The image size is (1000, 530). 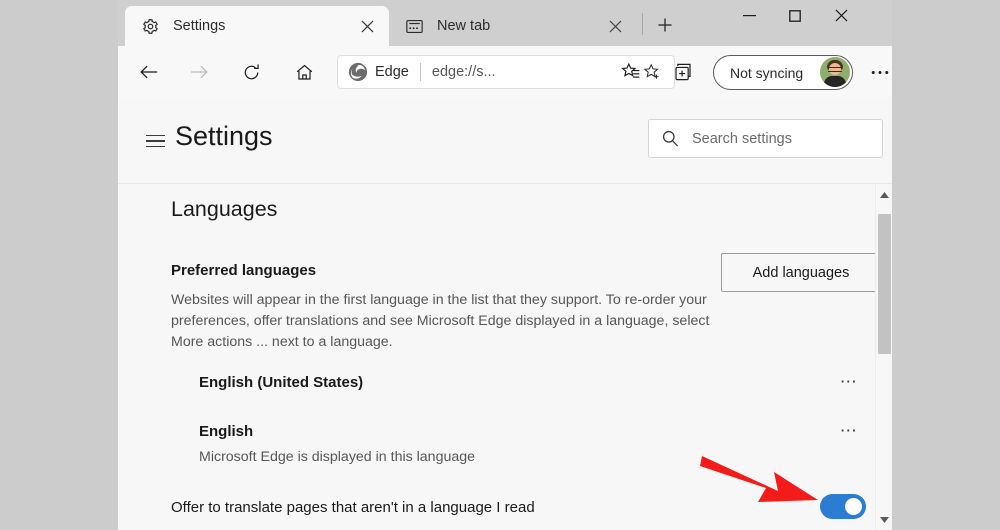 What do you see at coordinates (281, 382) in the screenshot?
I see `language-name: English (United States)` at bounding box center [281, 382].